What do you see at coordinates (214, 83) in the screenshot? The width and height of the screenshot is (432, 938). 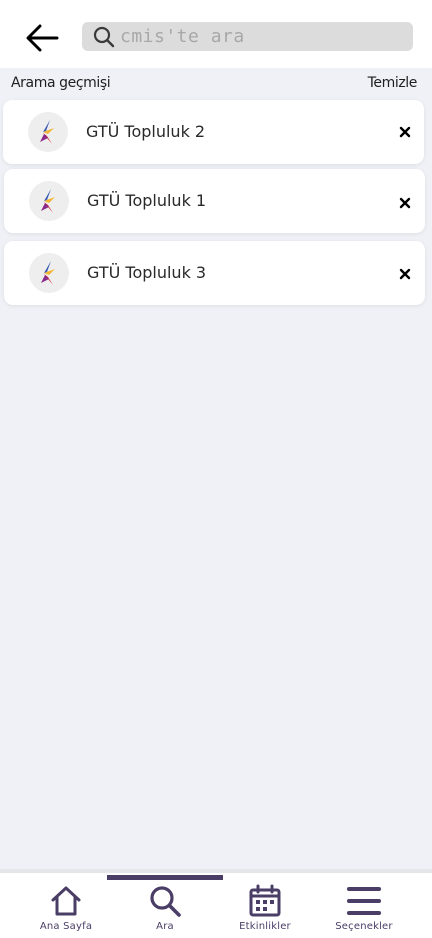 I see `history-header: Arama geçmişi Temizle` at bounding box center [214, 83].